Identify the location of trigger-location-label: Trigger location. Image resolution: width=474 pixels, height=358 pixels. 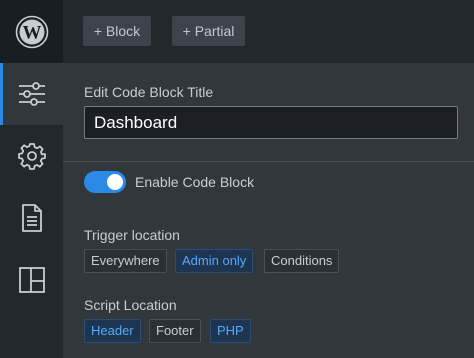
(132, 235).